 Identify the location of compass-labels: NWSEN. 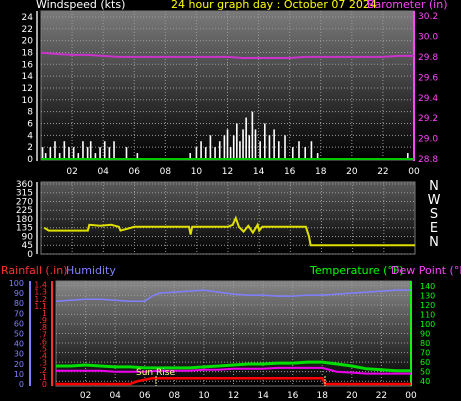
(434, 214).